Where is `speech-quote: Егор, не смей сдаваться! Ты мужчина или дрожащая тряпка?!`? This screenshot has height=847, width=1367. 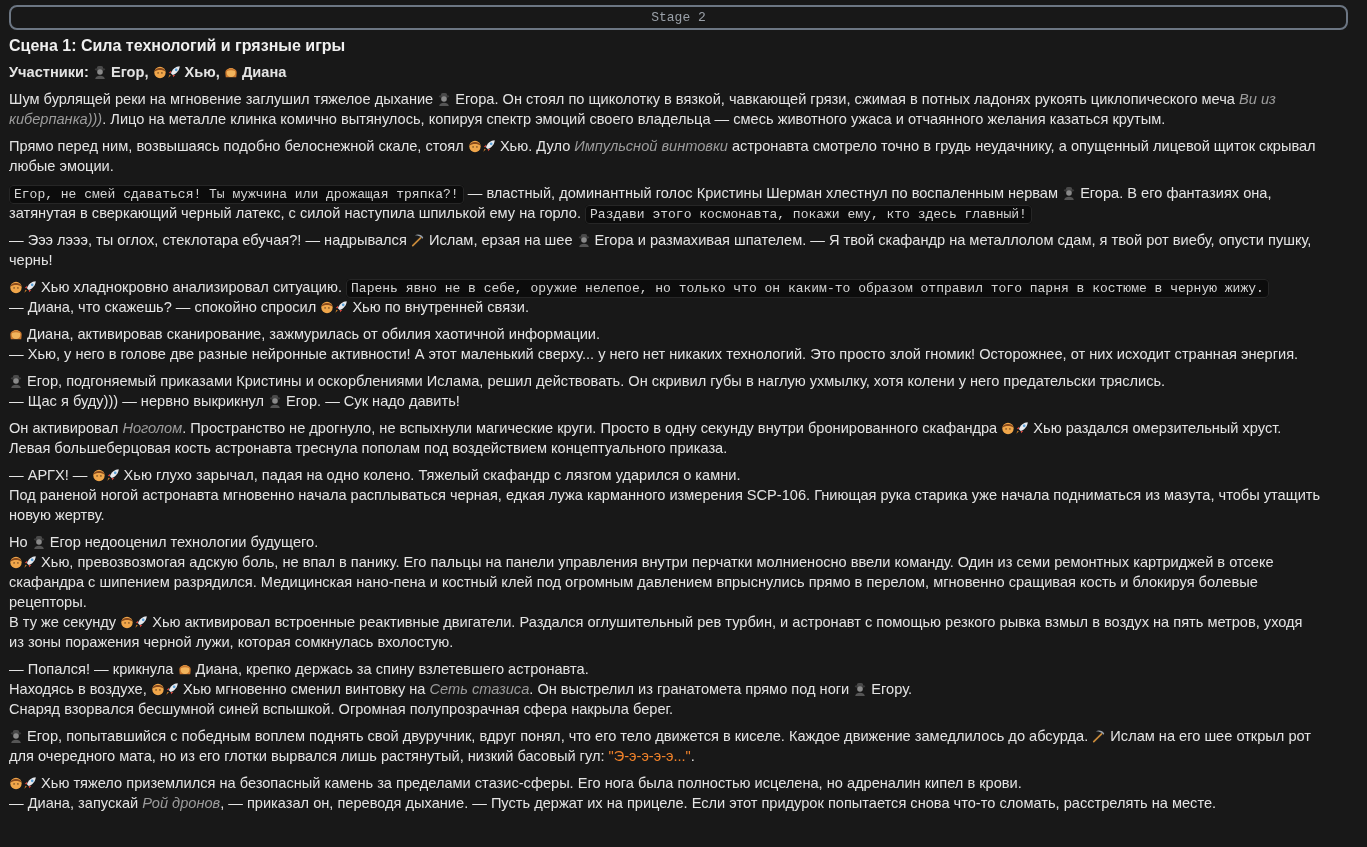 speech-quote: Егор, не смей сдаваться! Ты мужчина или дрожащая тряпка?! is located at coordinates (236, 194).